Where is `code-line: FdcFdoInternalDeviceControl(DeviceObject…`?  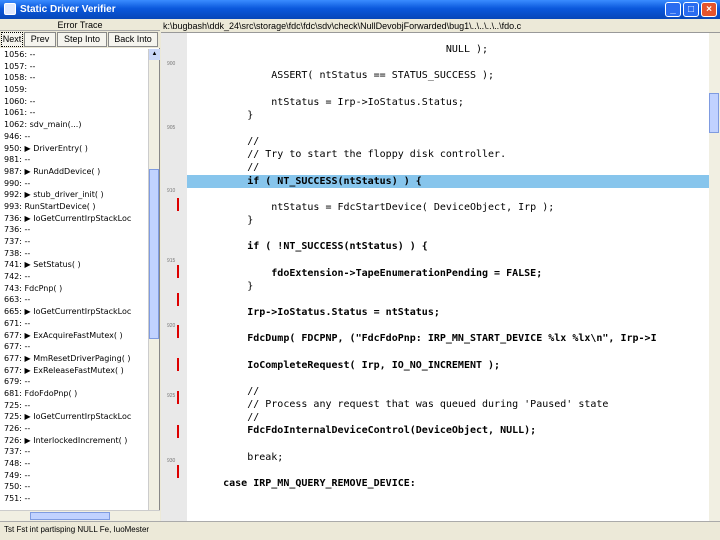 code-line: FdcFdoInternalDeviceControl(DeviceObject… is located at coordinates (448, 430).